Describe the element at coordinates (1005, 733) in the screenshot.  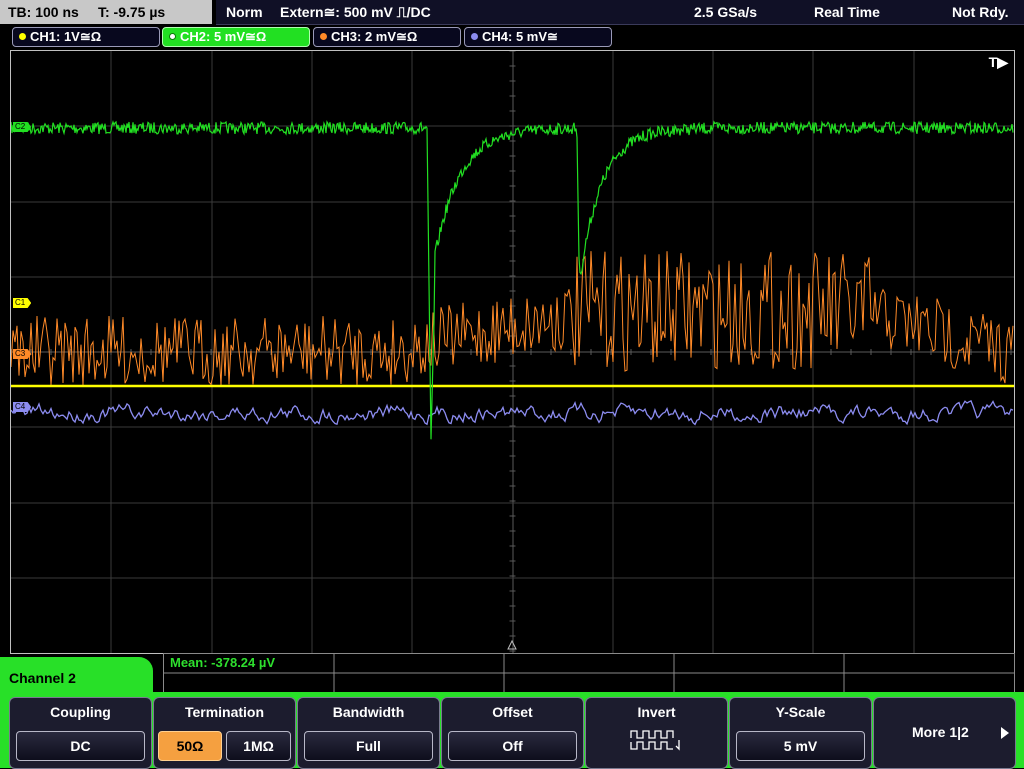
I see `next-page-arrow-icon` at that location.